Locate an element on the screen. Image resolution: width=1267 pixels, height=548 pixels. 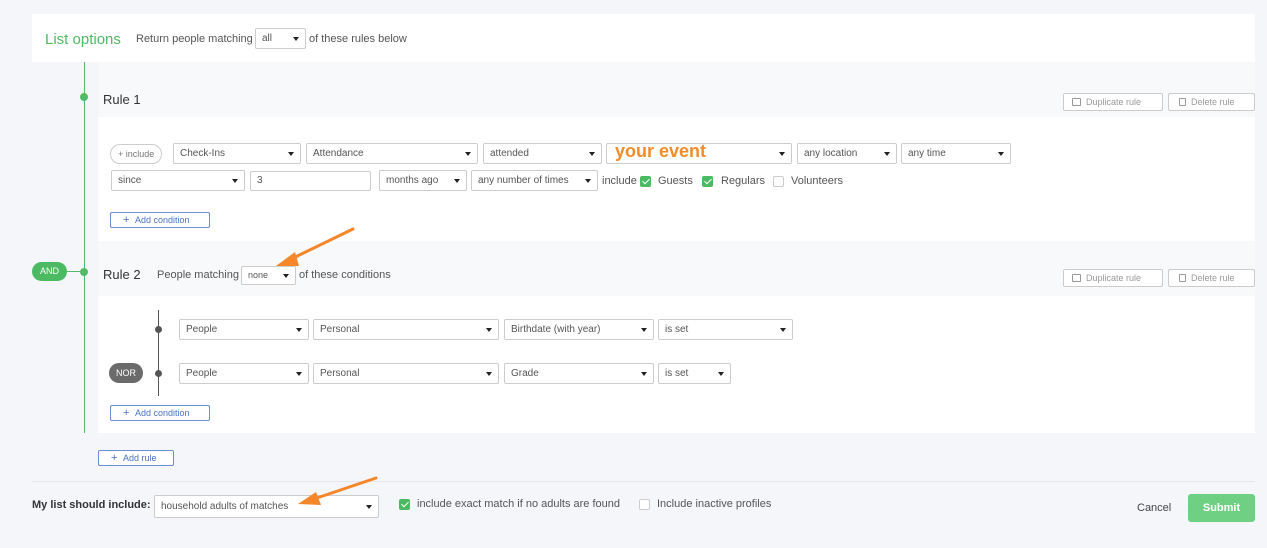
arrow-to-include-select is located at coordinates (338, 490).